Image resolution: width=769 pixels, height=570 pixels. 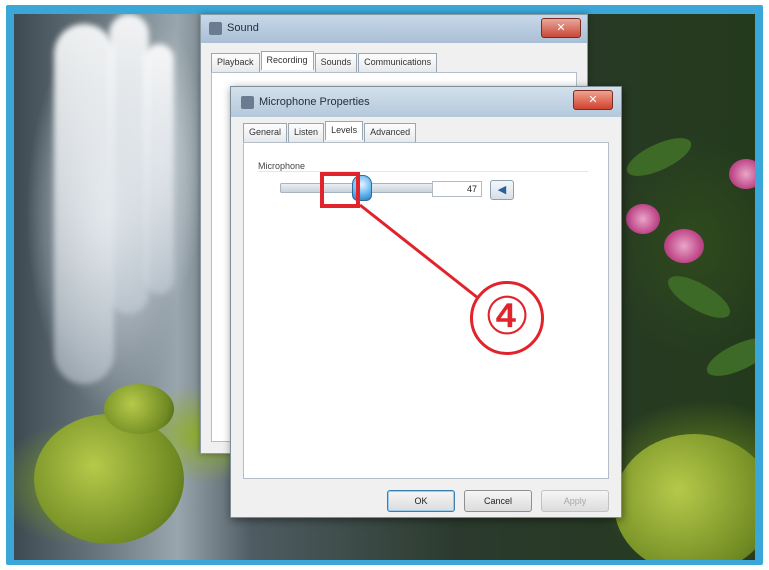 I want to click on microphone-tabs: General Listen Levels Advanced, so click(x=330, y=131).